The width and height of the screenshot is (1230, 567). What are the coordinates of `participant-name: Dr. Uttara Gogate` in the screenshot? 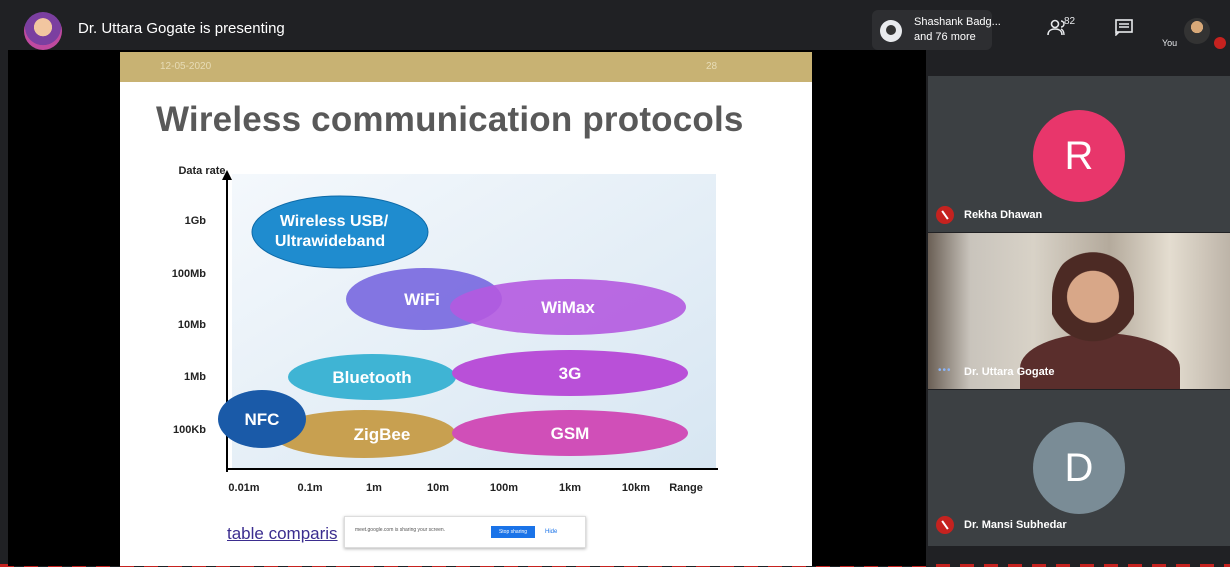 It's located at (1009, 372).